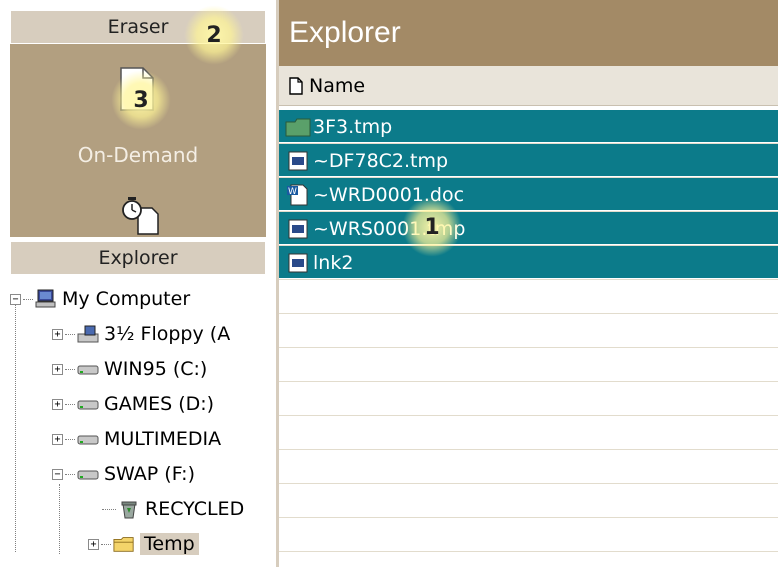 The width and height of the screenshot is (778, 567). I want to click on word-doc-icon: W, so click(298, 195).